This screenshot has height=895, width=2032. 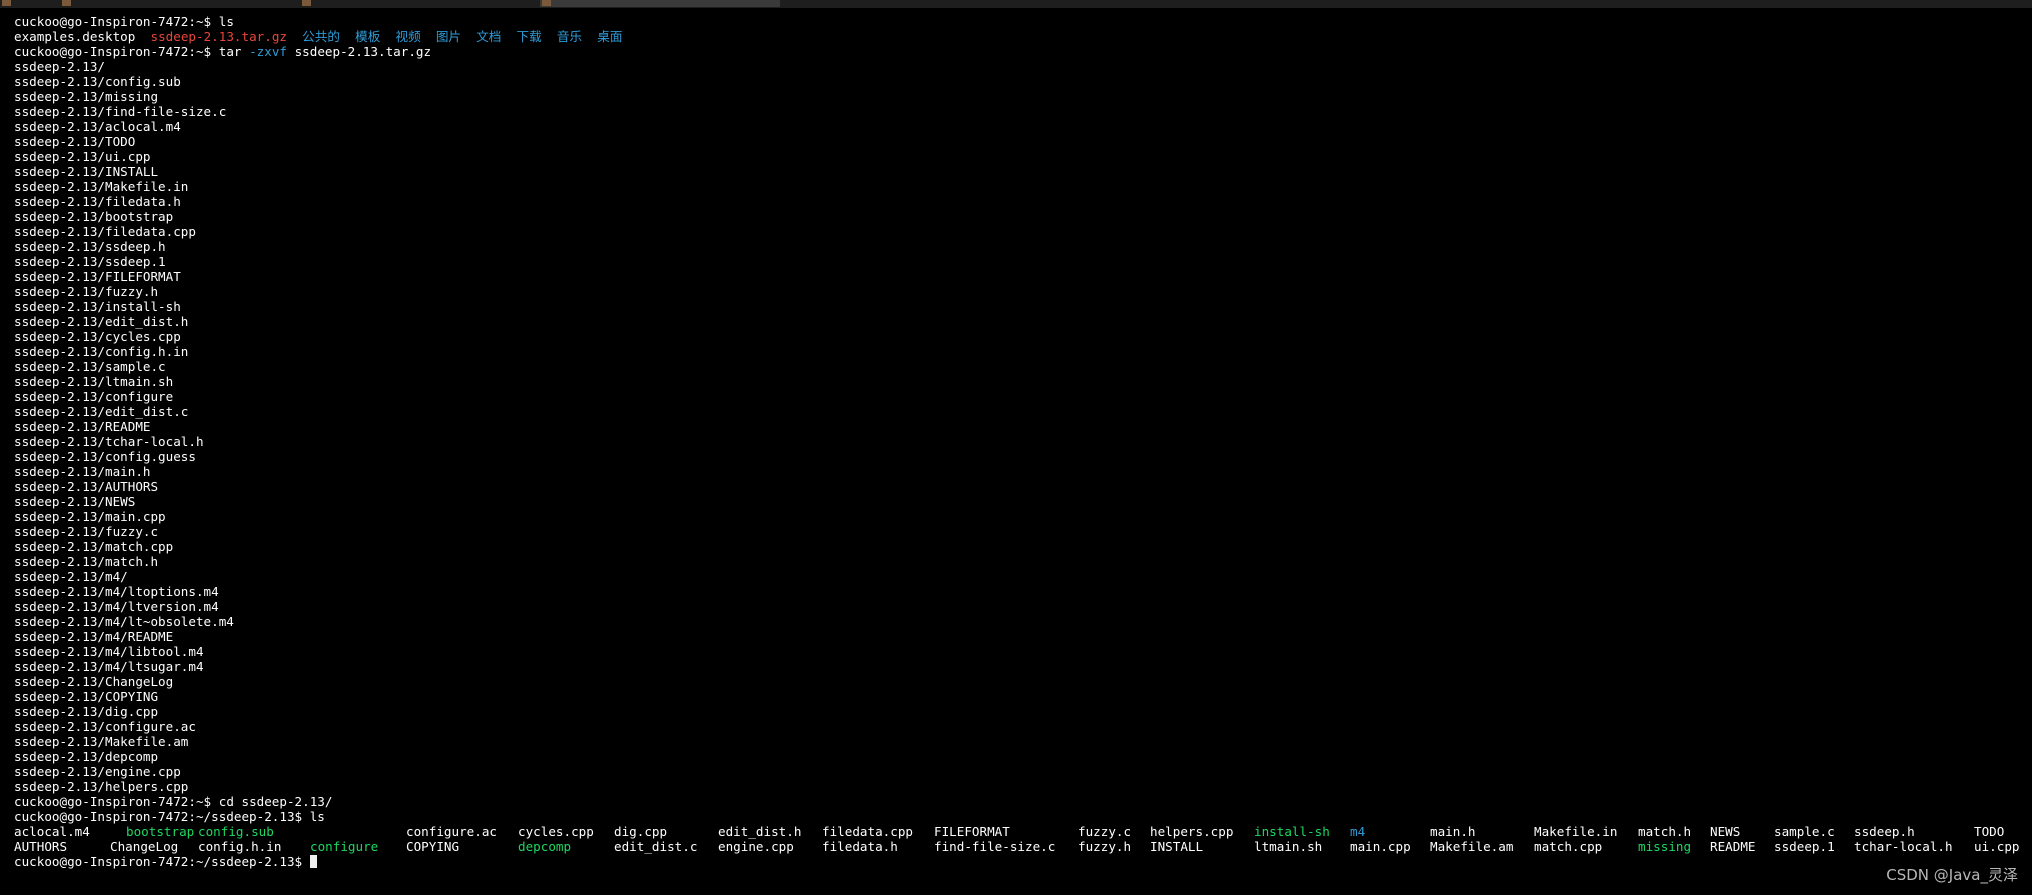 What do you see at coordinates (368, 36) in the screenshot?
I see `ls-entry: 模板` at bounding box center [368, 36].